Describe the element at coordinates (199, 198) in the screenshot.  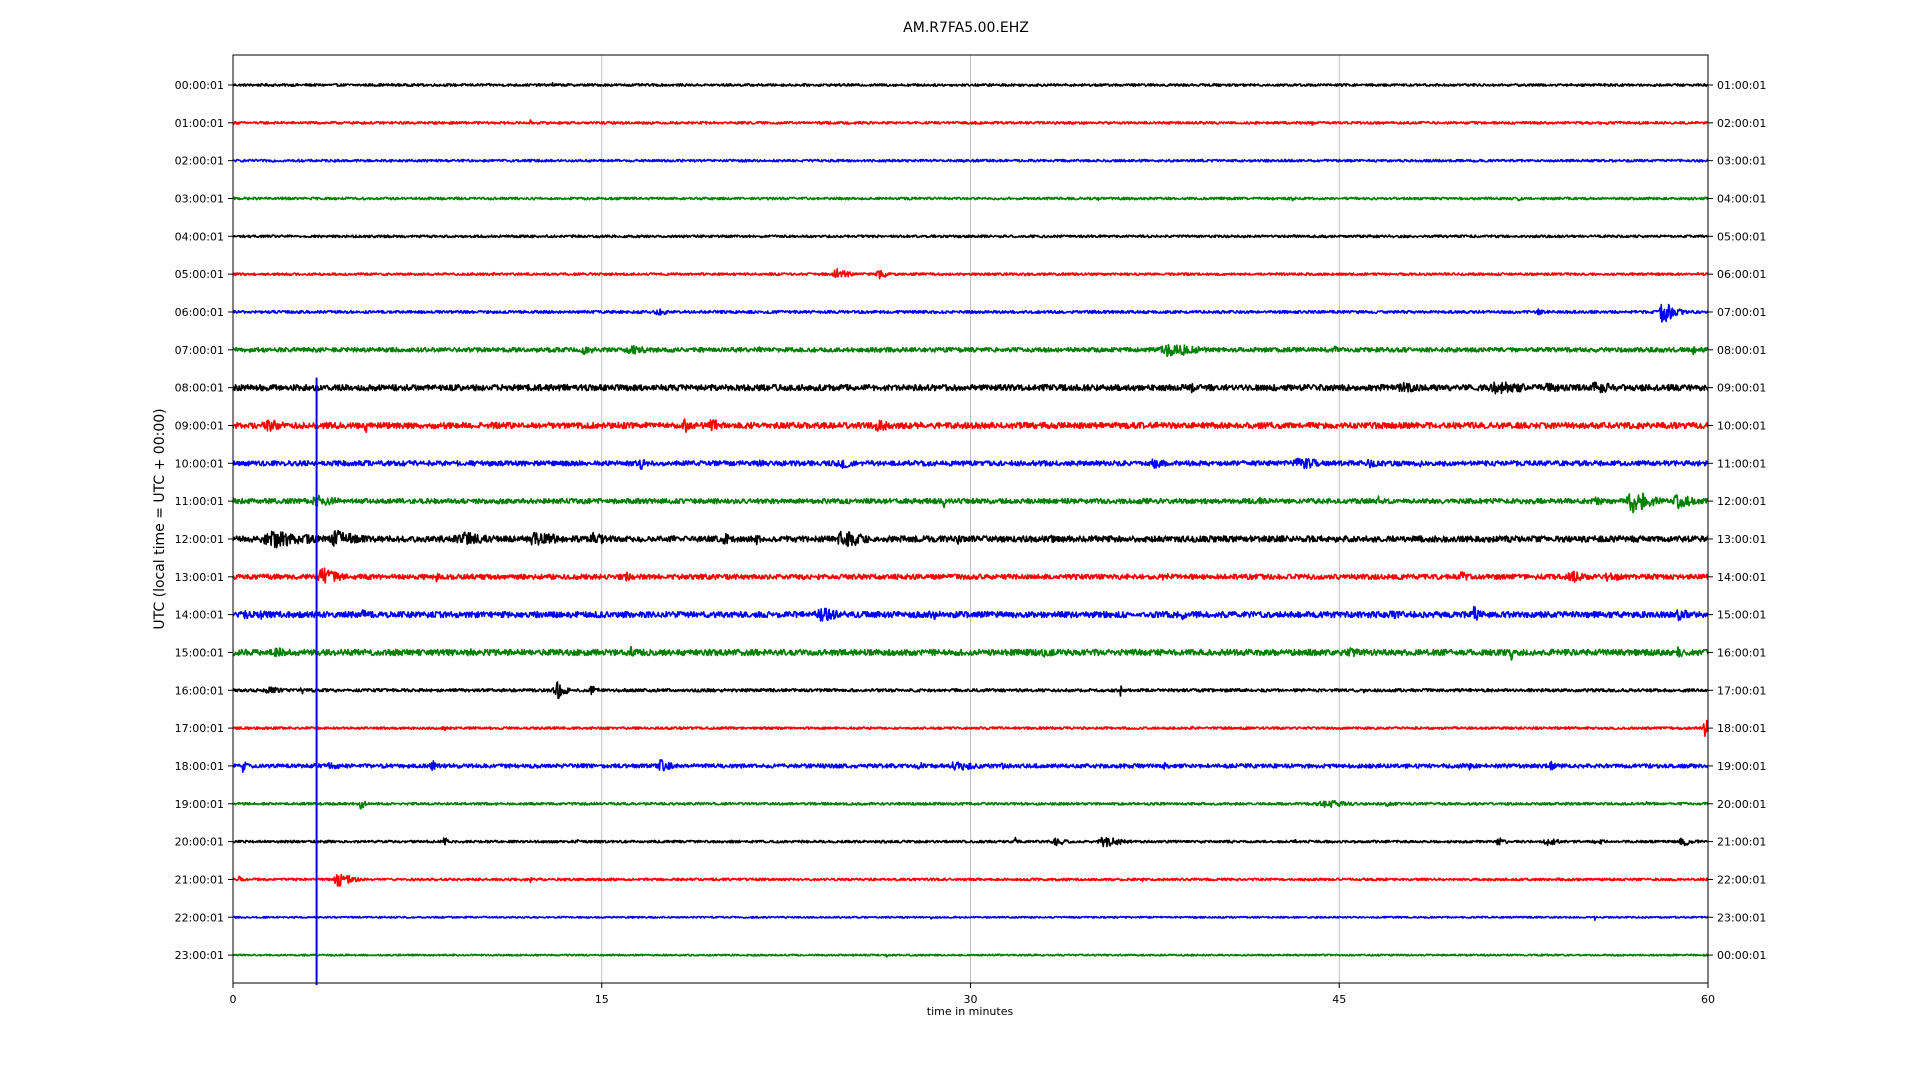
I see `left-time-label: 03:00:01` at that location.